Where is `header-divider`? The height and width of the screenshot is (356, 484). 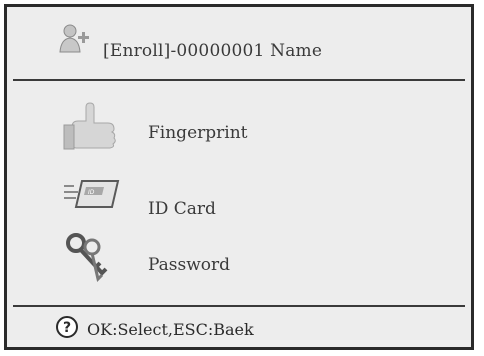
header-divider is located at coordinates (239, 80).